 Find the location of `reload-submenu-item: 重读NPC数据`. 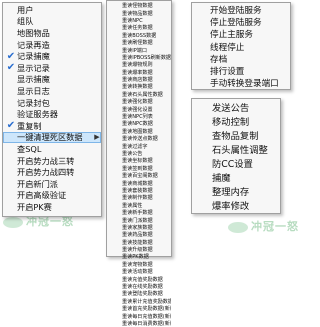

reload-submenu-item: 重读NPC数据 is located at coordinates (139, 123).